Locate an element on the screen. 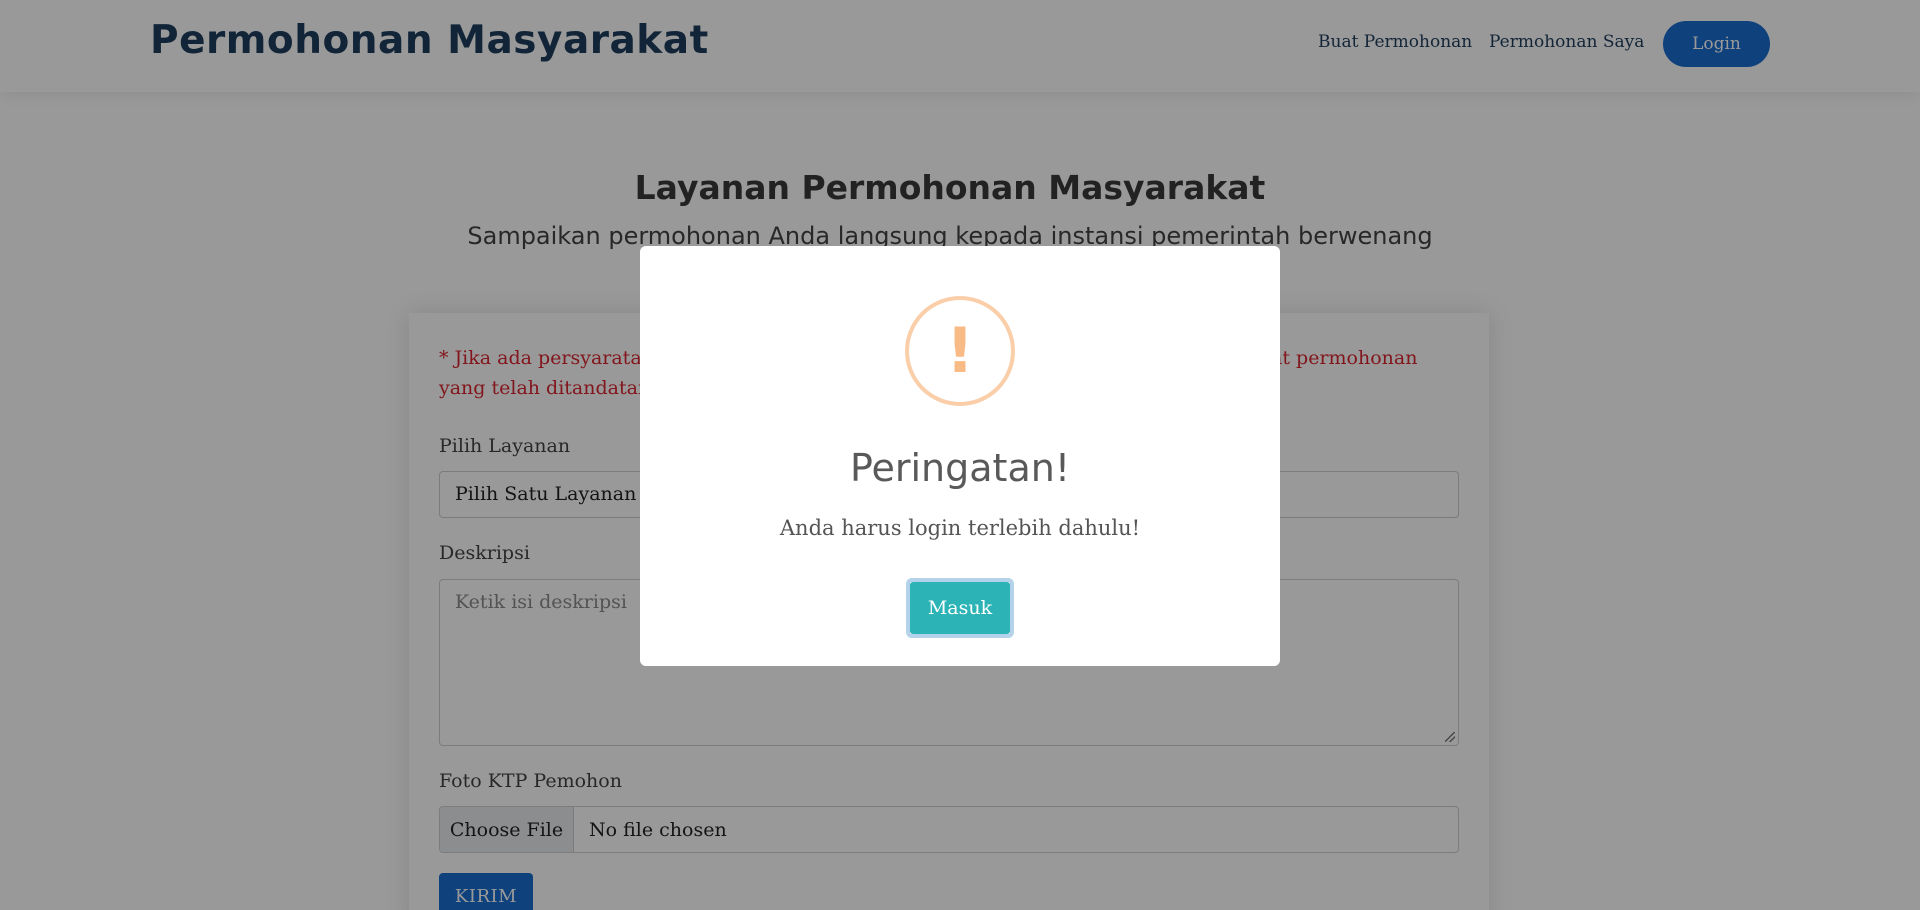 The image size is (1920, 910). masuk-button: Masuk is located at coordinates (960, 608).